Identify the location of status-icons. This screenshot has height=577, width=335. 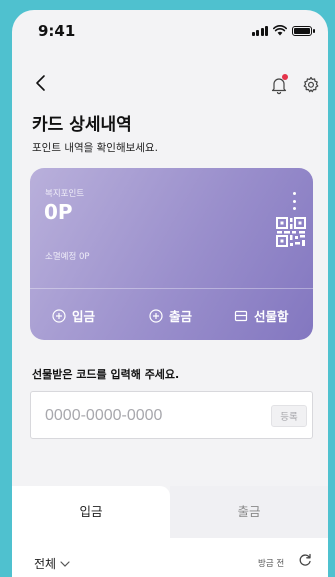
(283, 30).